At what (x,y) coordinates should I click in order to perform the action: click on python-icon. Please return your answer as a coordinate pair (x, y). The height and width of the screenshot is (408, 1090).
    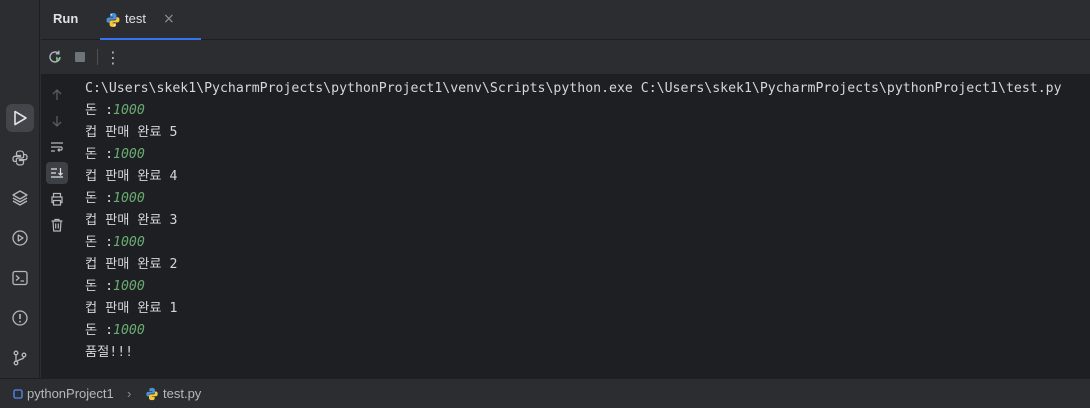
    Looking at the image, I should click on (20, 158).